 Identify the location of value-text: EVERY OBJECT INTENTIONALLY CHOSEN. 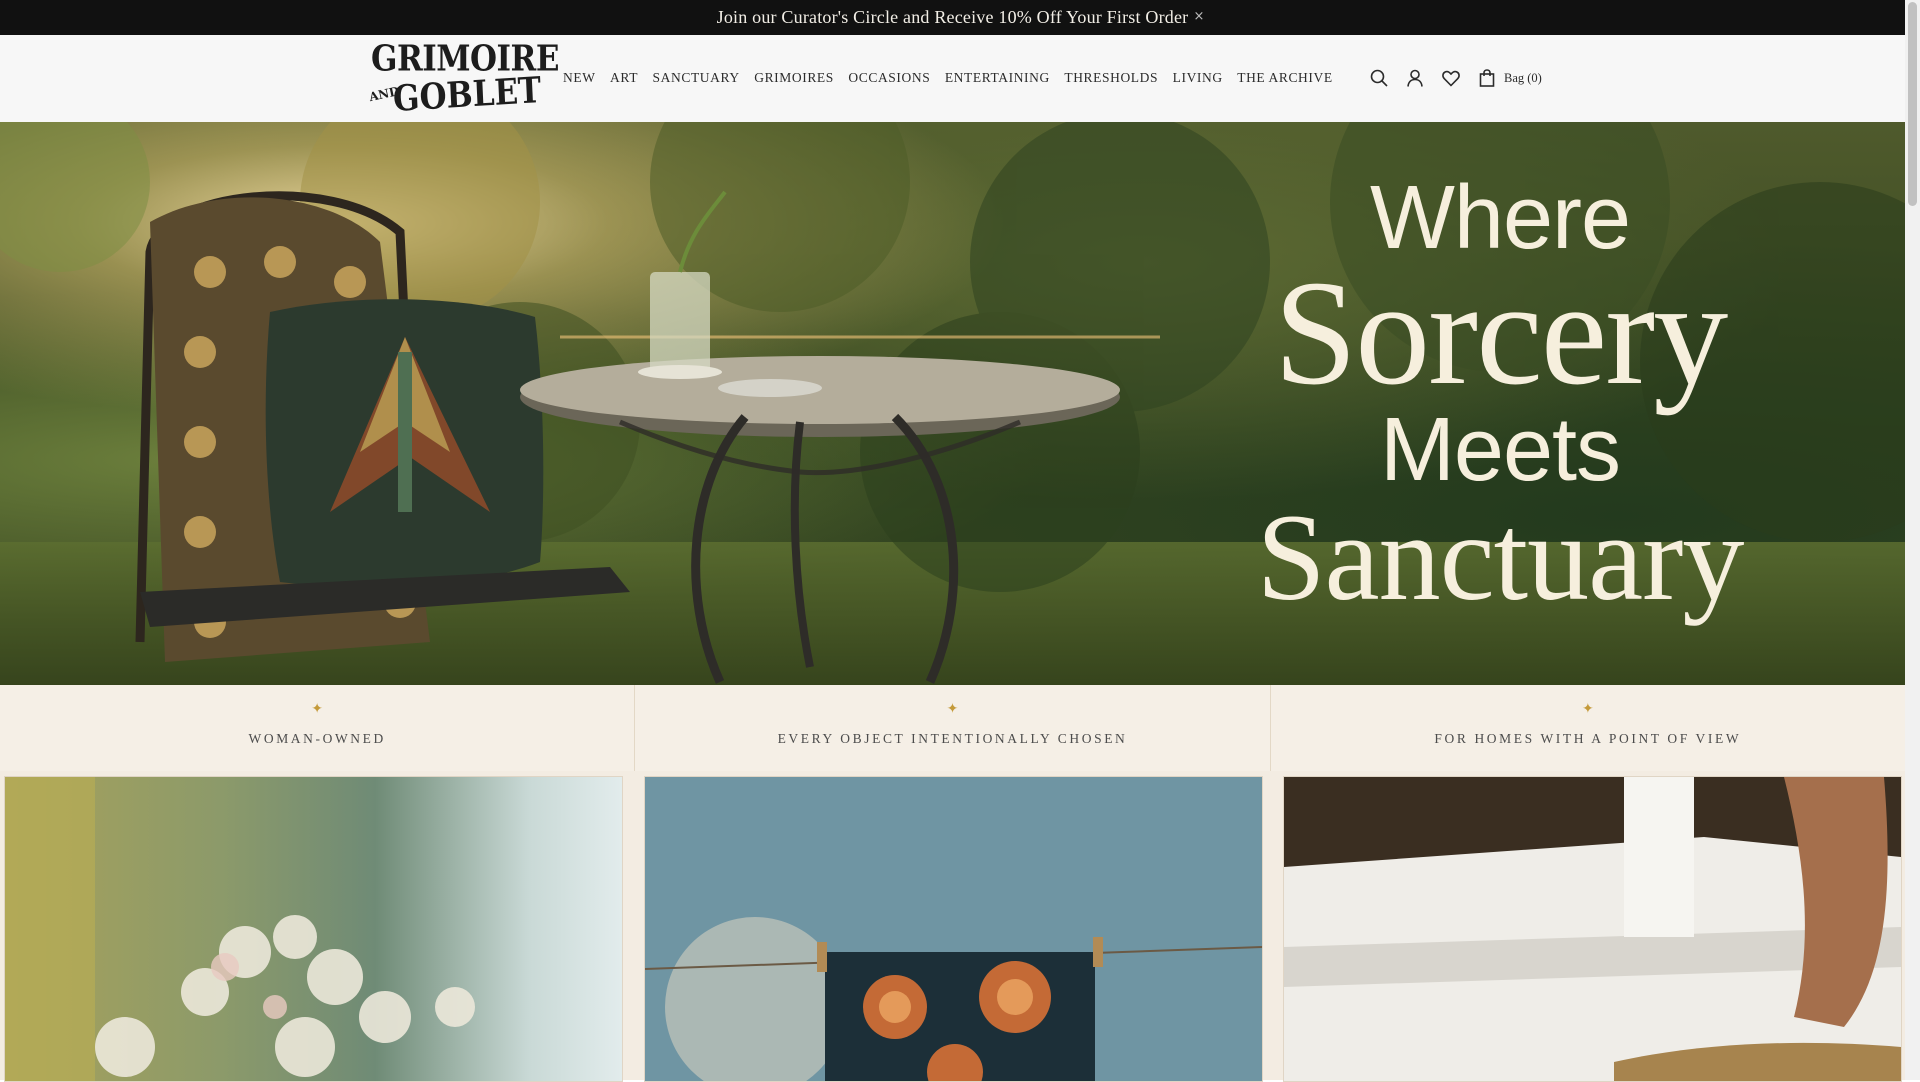
(952, 738).